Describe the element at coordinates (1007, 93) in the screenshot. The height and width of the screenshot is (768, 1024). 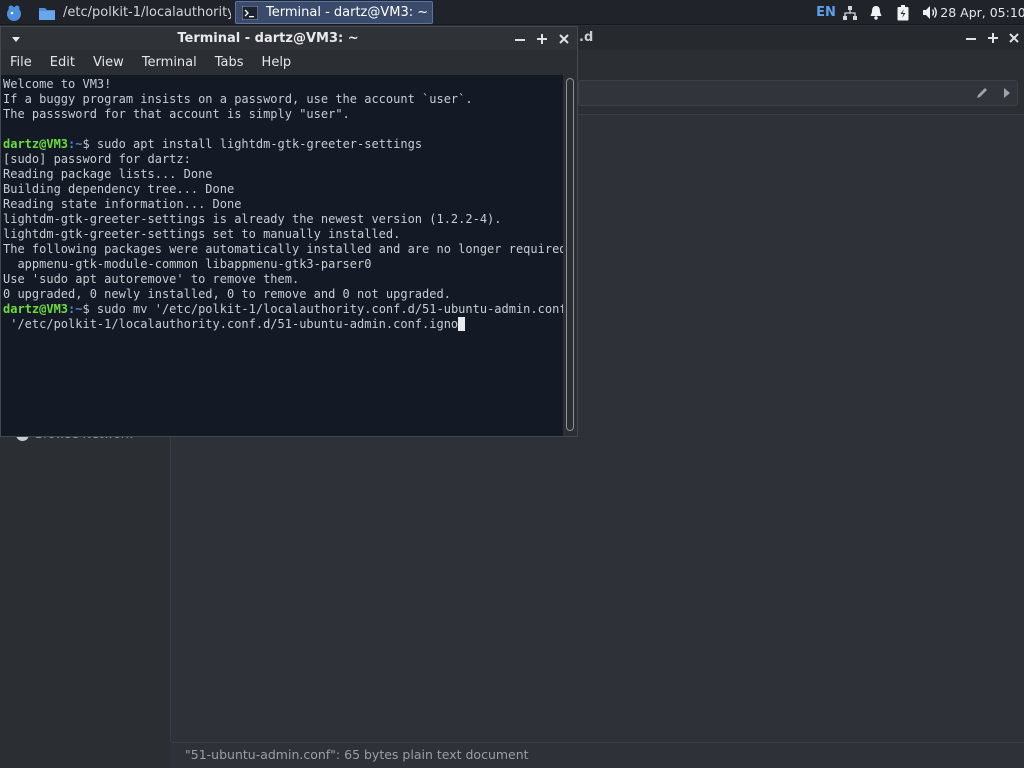
I see `chevron-right-icon` at that location.